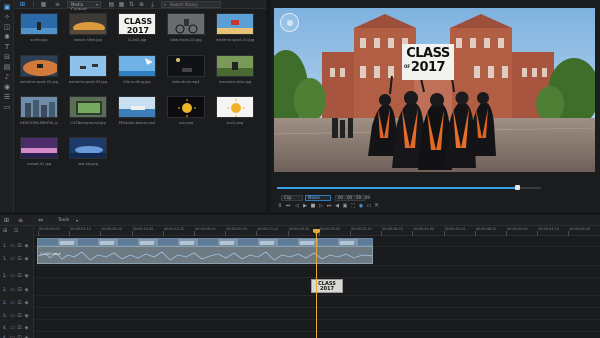  What do you see at coordinates (7, 231) in the screenshot?
I see `track-manager-icon: ⊞` at bounding box center [7, 231].